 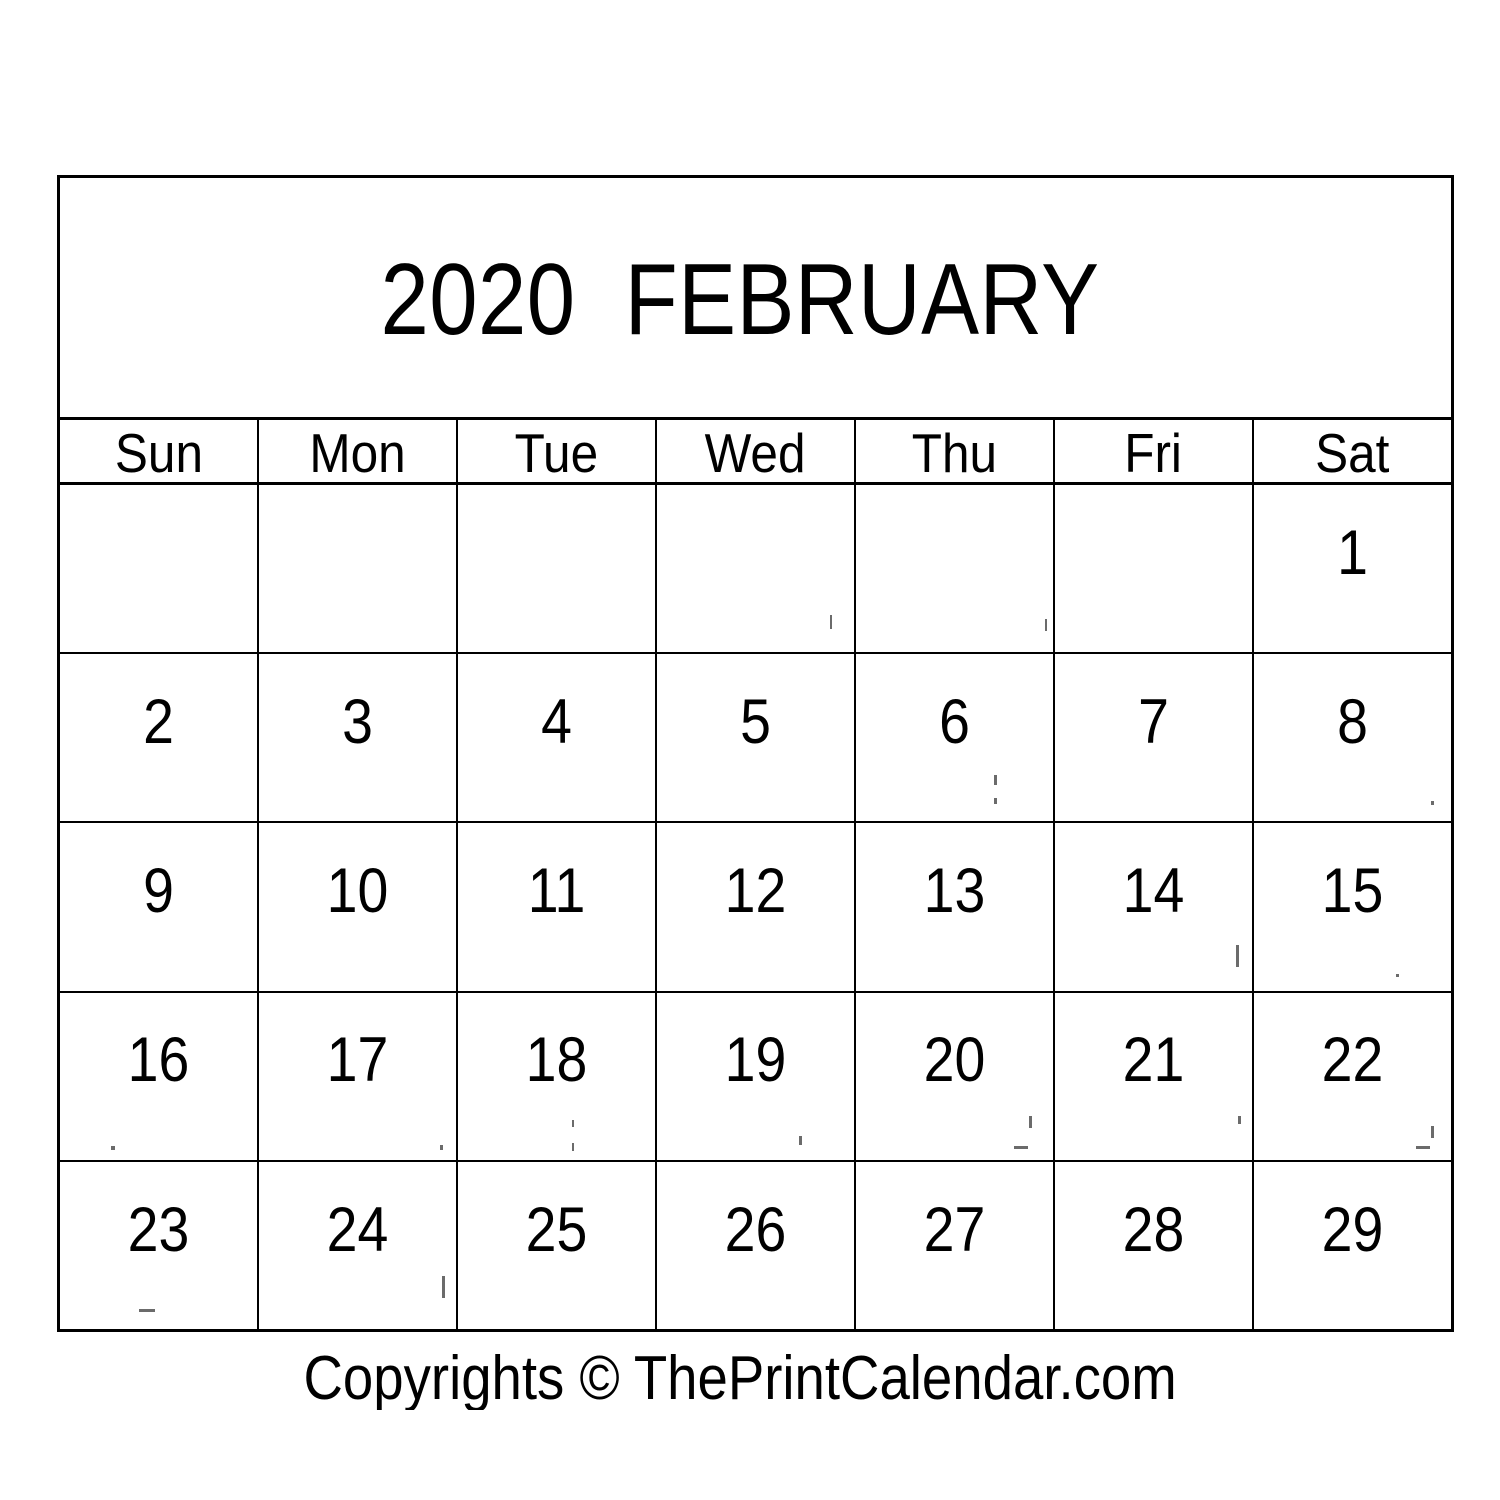 I want to click on day-number: 8, so click(x=1352, y=721).